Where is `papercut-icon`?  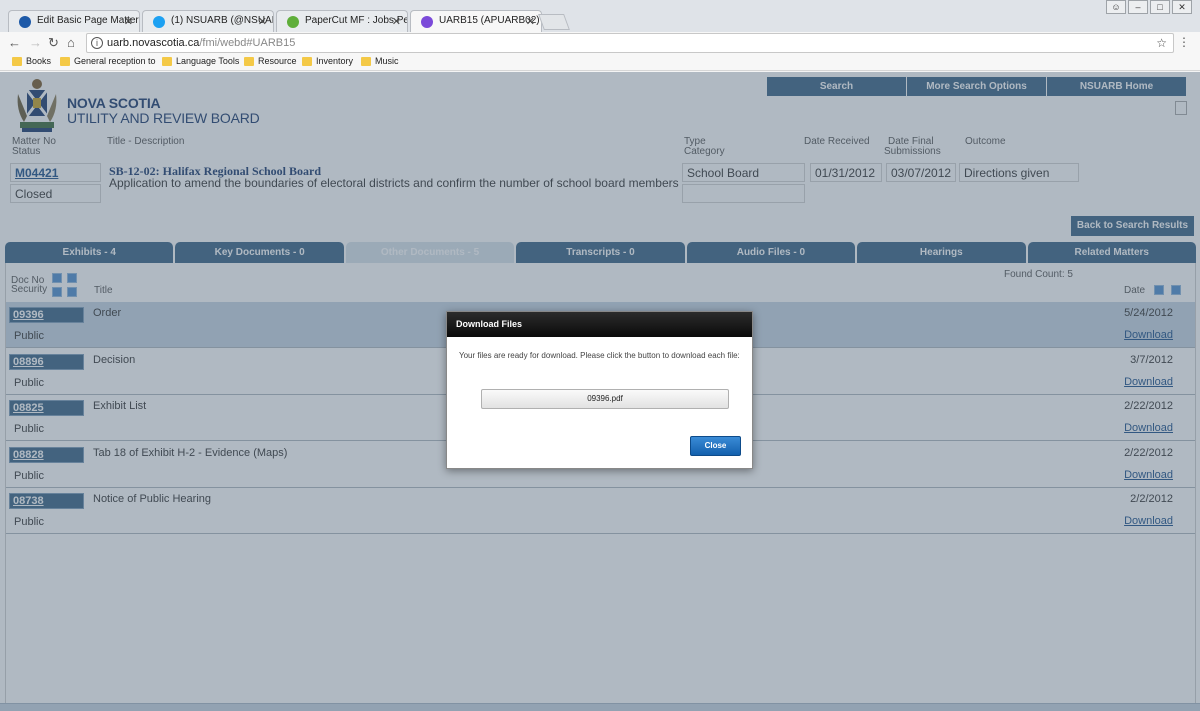 papercut-icon is located at coordinates (293, 22).